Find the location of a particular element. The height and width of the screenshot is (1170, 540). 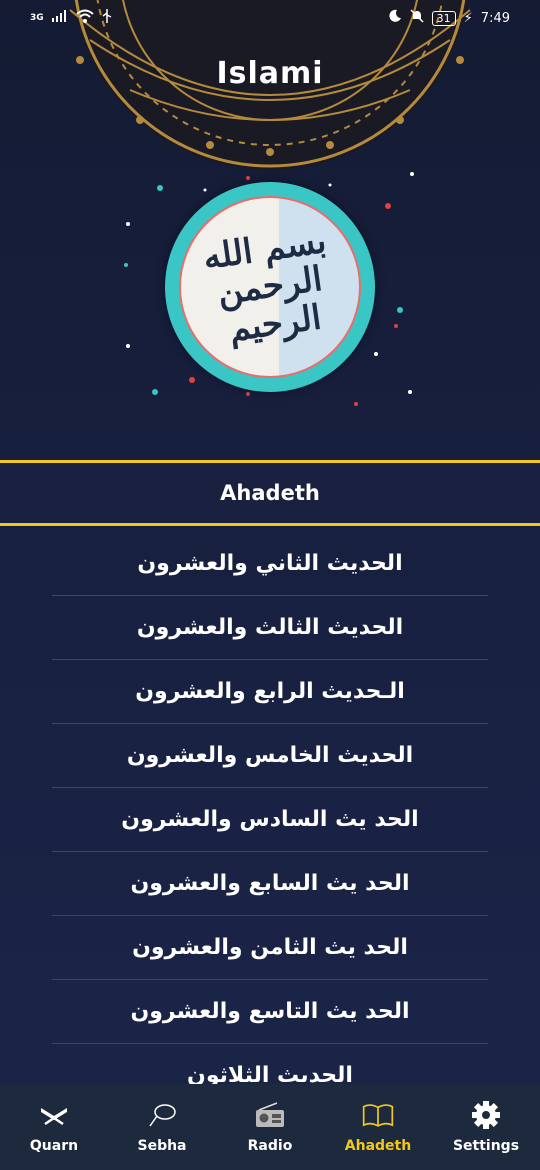

nav-sebha-label: Sebha is located at coordinates (162, 1146).